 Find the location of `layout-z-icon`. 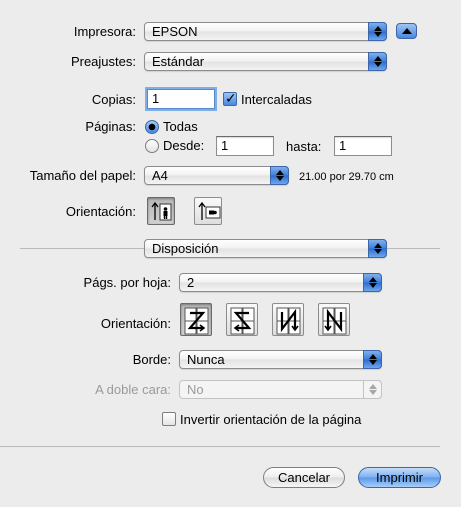

layout-z-icon is located at coordinates (196, 321).